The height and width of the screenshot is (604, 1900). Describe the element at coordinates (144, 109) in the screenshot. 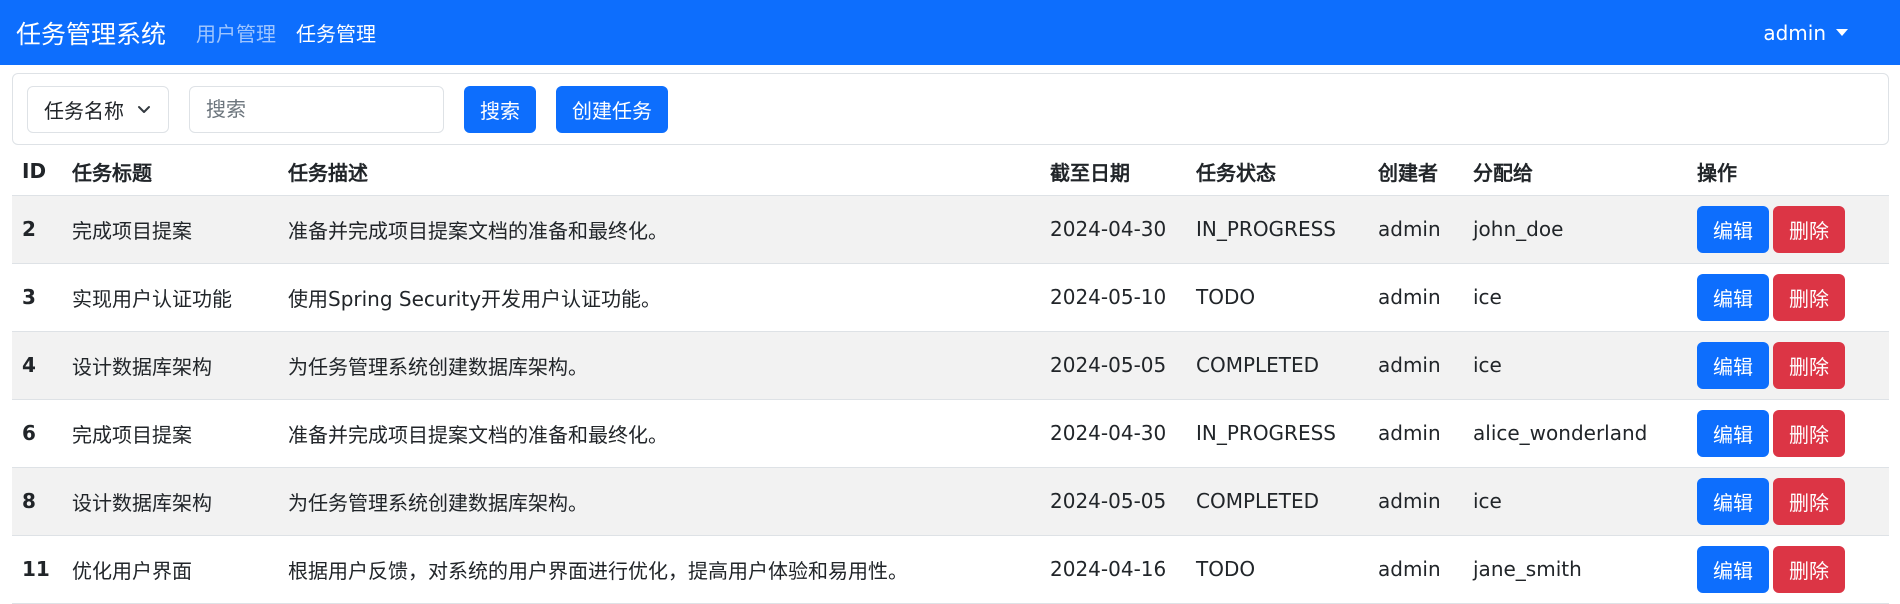

I see `chevron-down-icon` at that location.